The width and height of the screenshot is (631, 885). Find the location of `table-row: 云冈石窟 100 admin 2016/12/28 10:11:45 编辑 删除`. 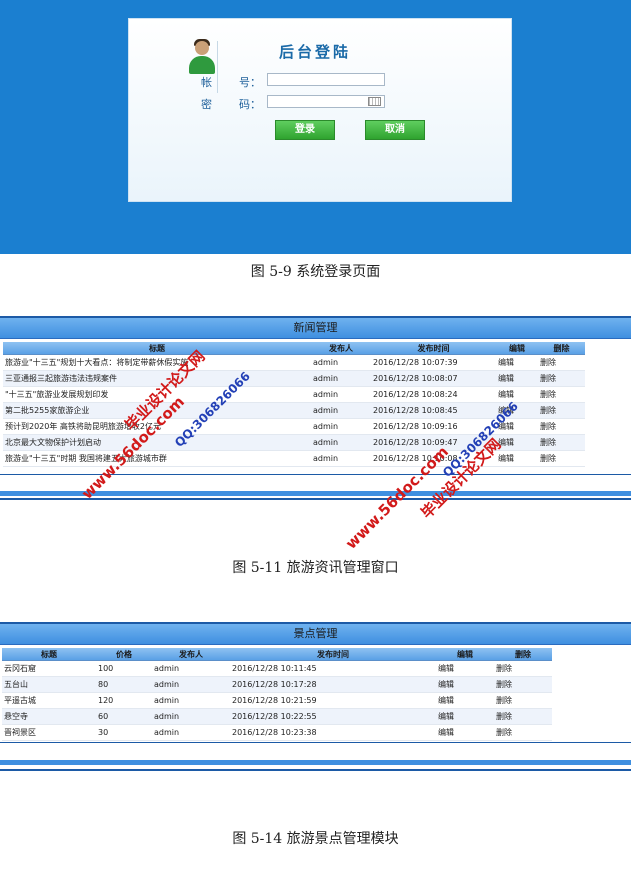

table-row: 云冈石窟 100 admin 2016/12/28 10:11:45 编辑 删除 is located at coordinates (277, 668).